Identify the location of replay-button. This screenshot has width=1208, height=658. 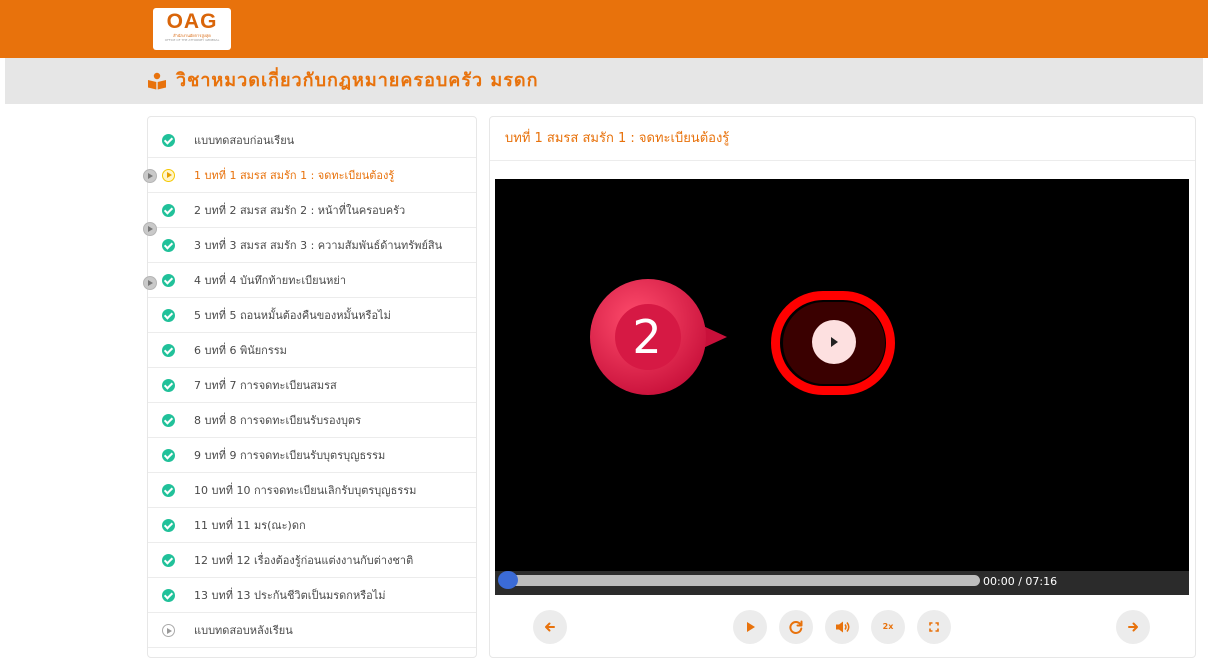
(796, 627).